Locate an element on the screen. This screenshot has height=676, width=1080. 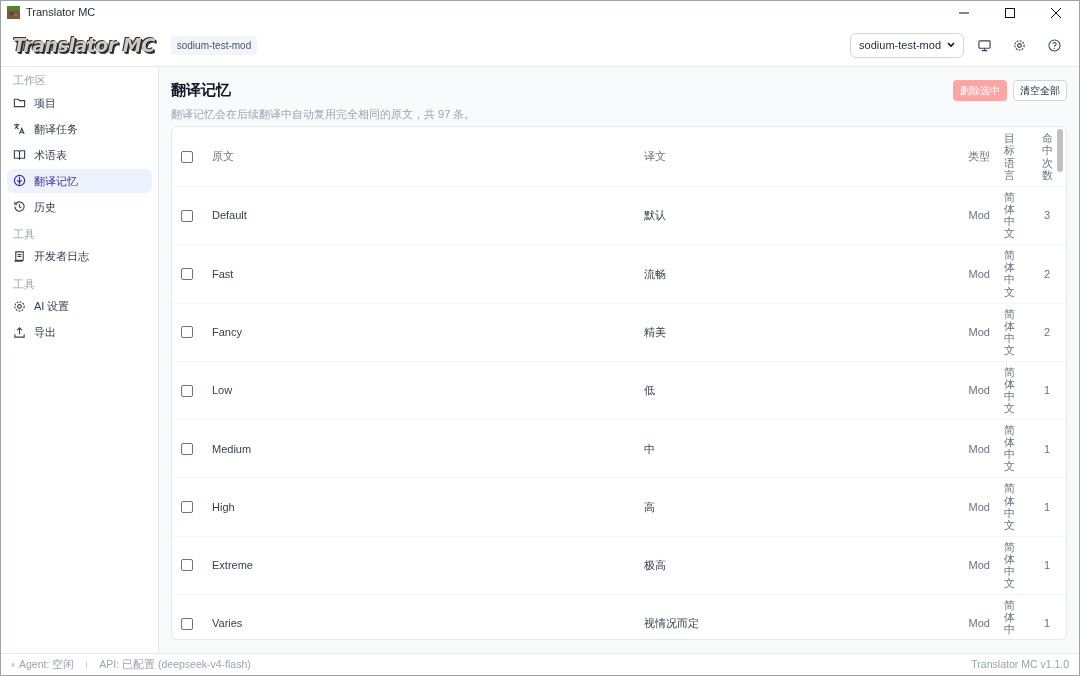
api-status: API: 已配置 (deepseek-v4-flash) is located at coordinates (175, 664).